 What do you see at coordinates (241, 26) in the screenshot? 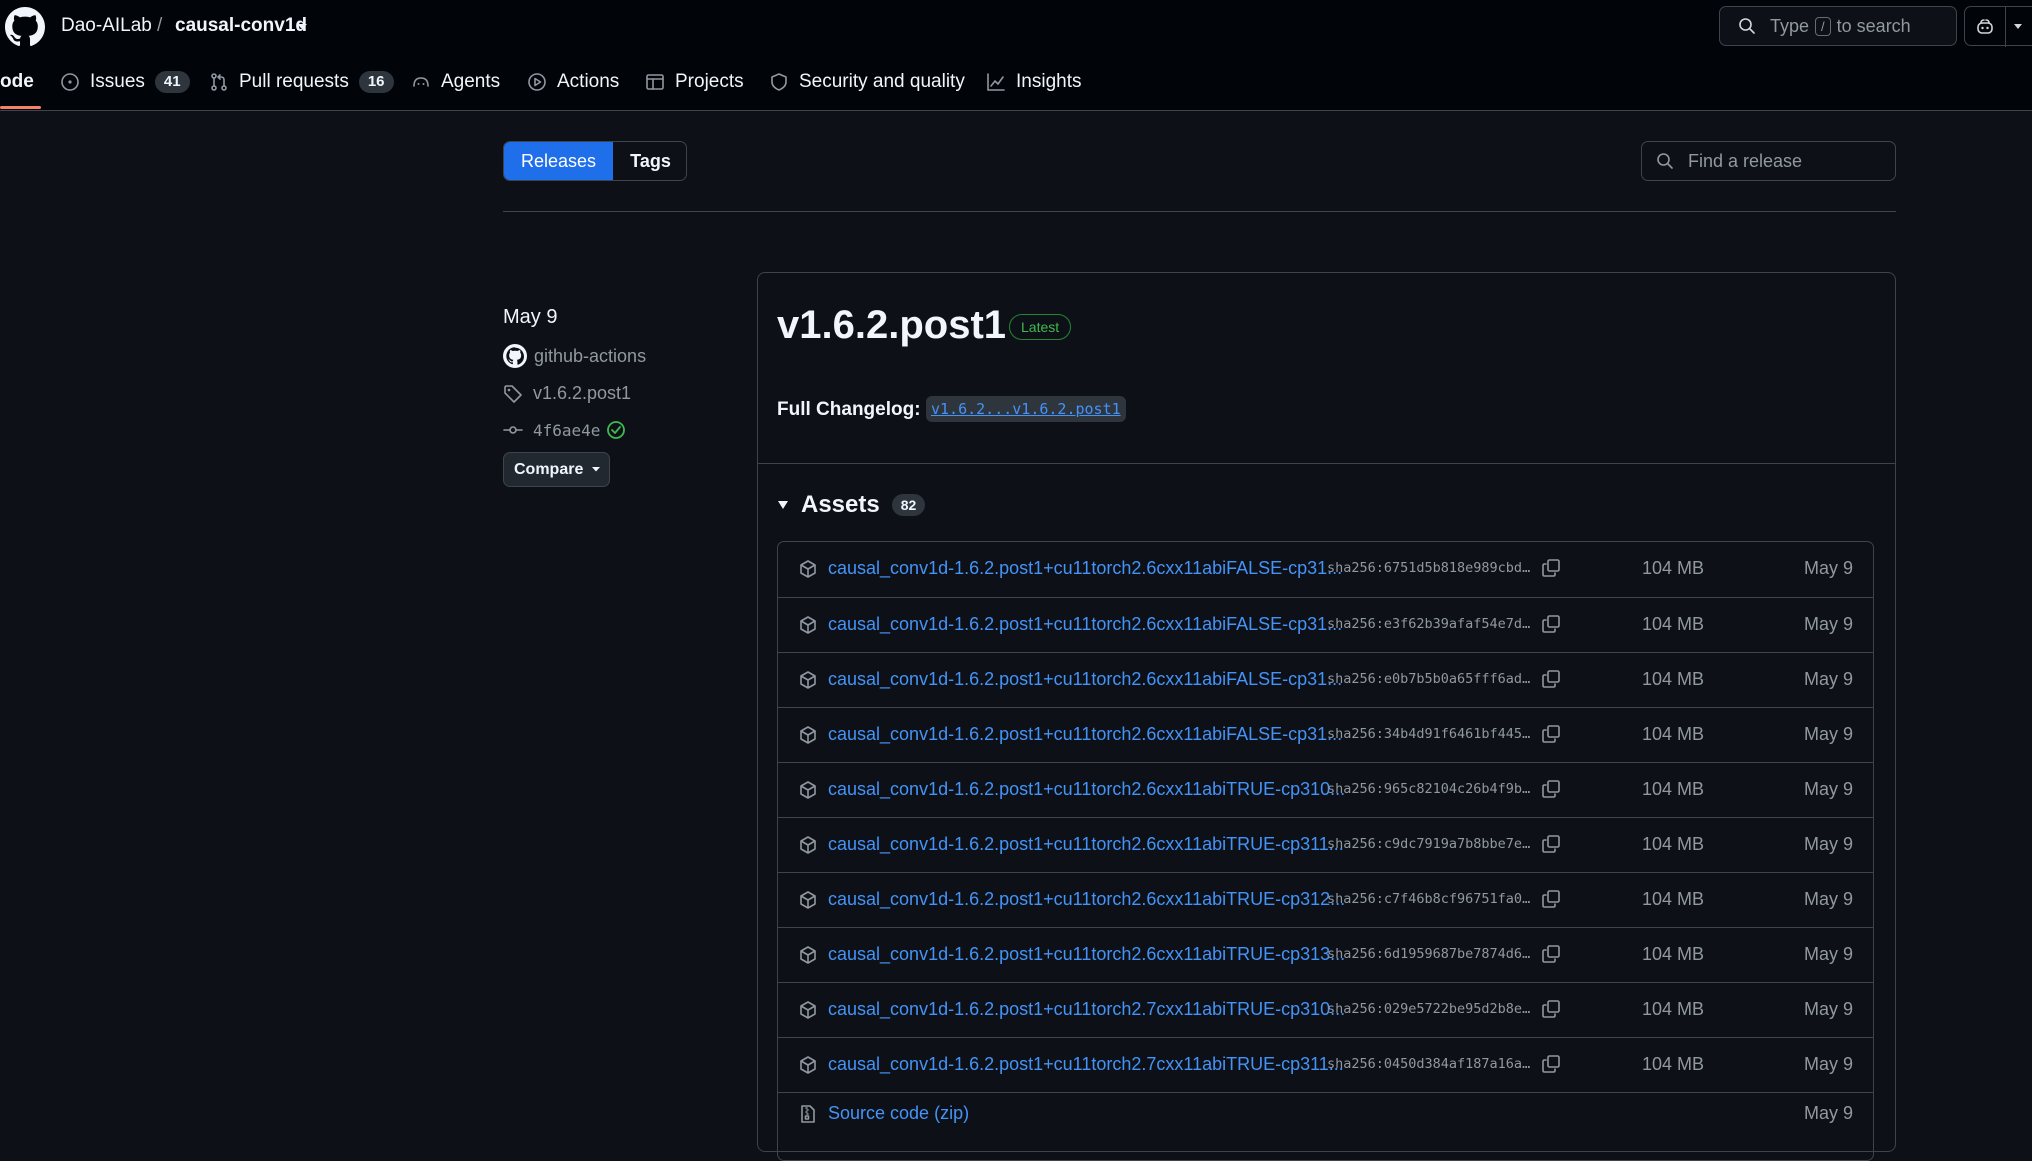
I see `repo-name-link: causal-conv1d` at bounding box center [241, 26].